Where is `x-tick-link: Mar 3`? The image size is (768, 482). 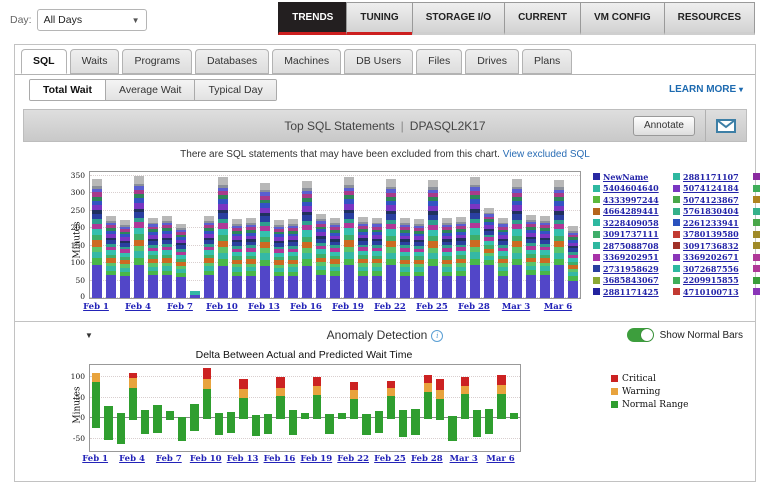 x-tick-link: Mar 3 is located at coordinates (464, 459).